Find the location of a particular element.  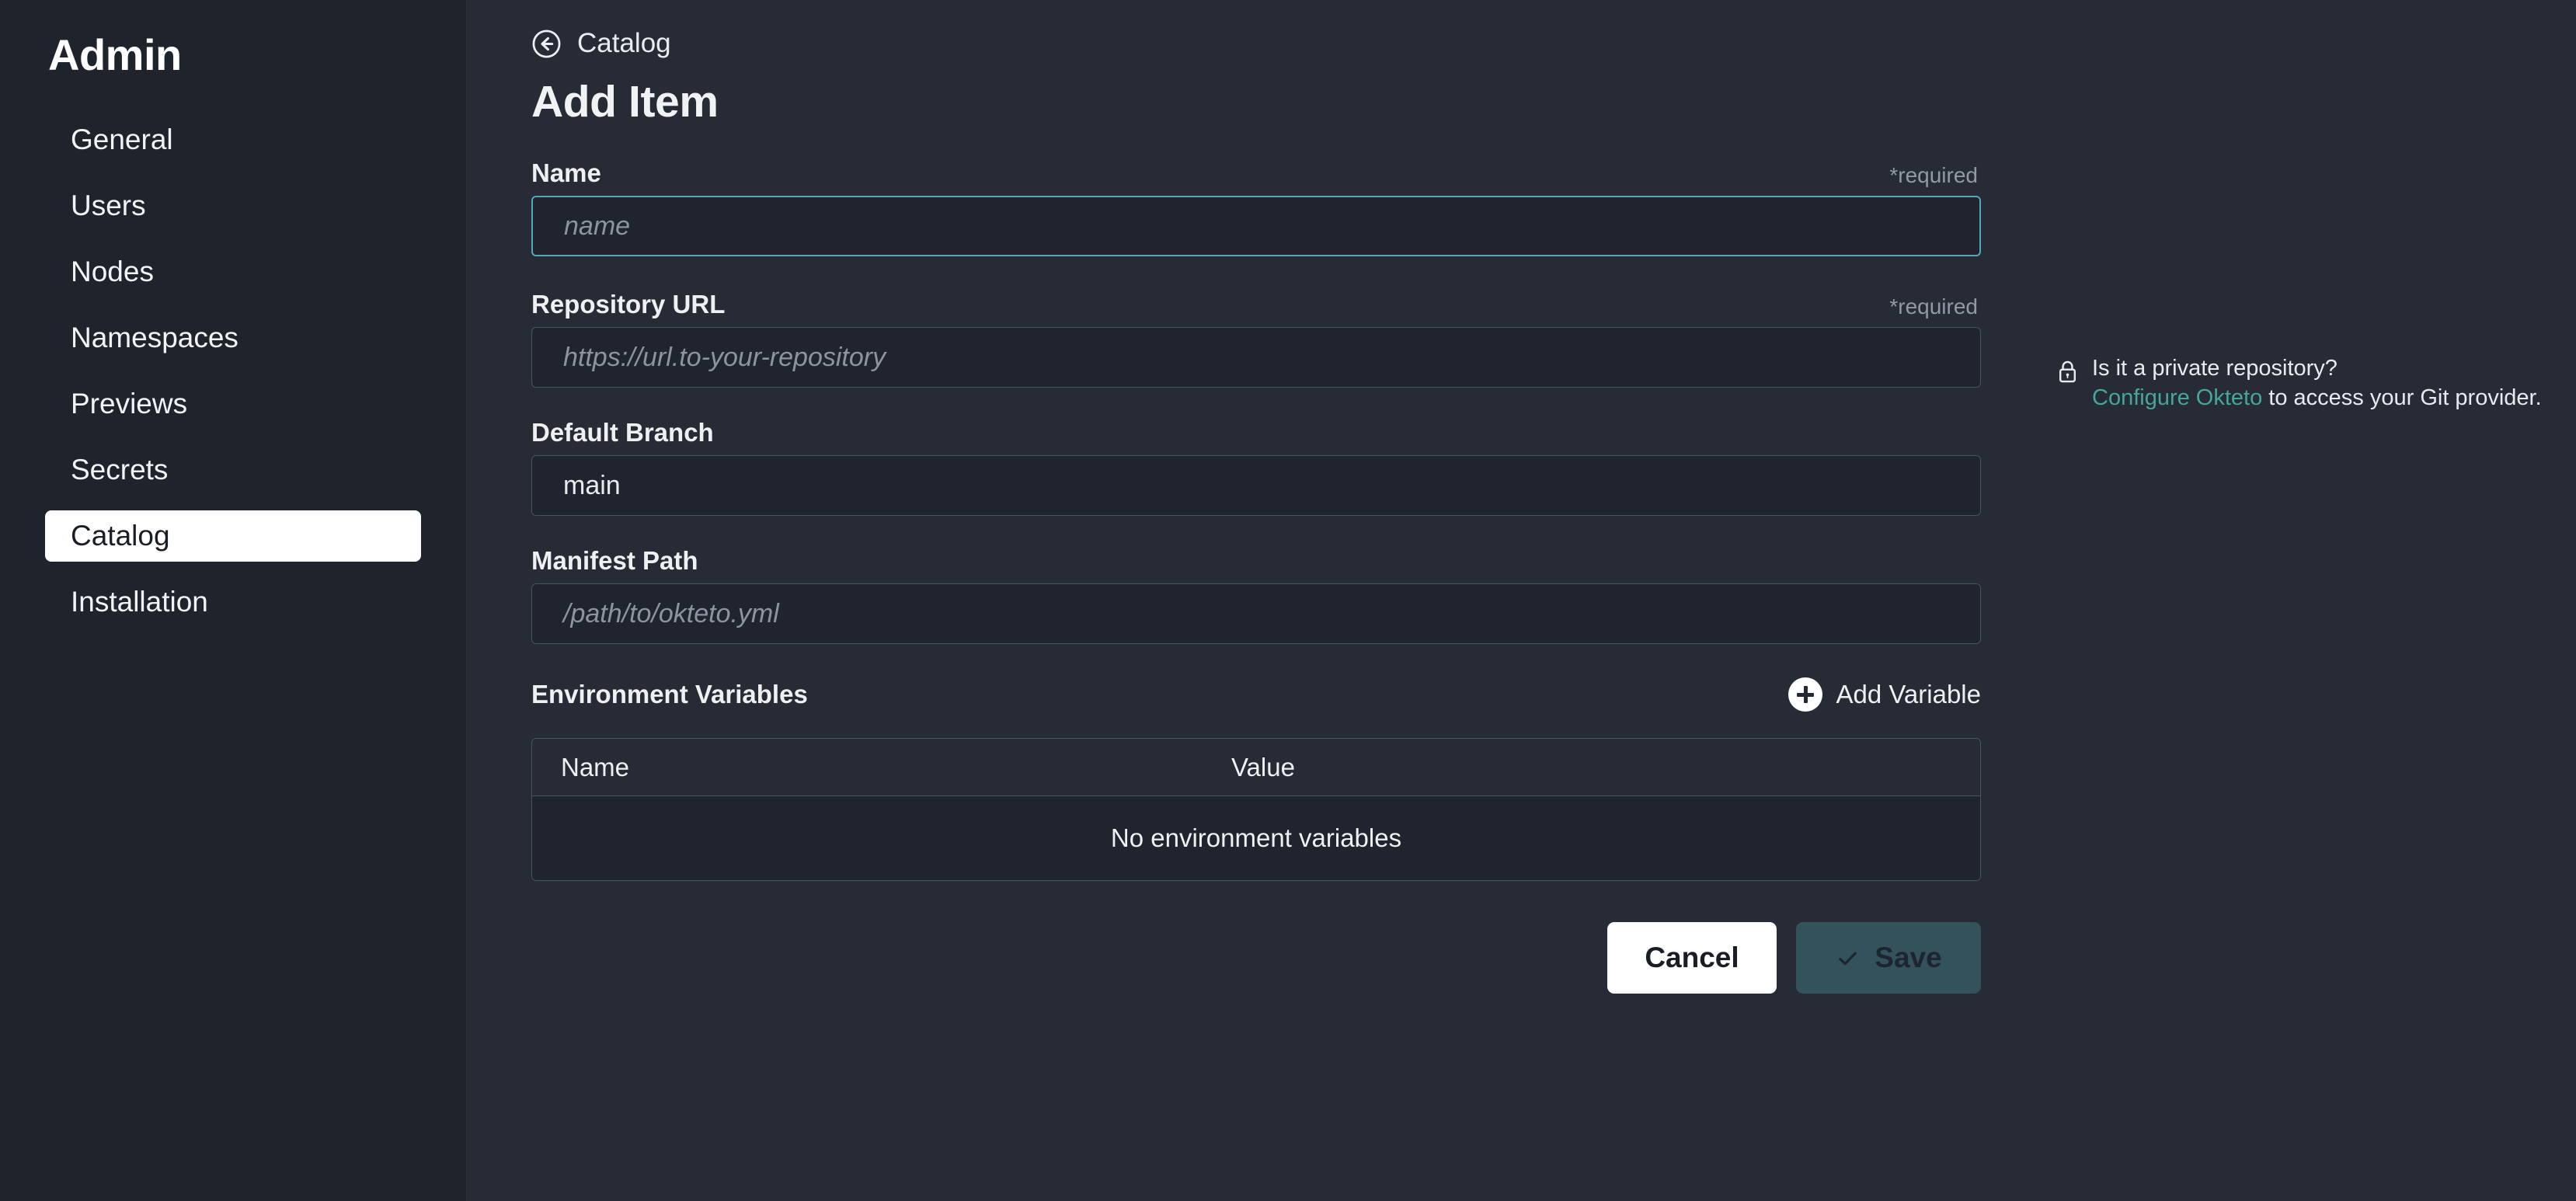

field-name-required-tag: *required is located at coordinates (1934, 175).